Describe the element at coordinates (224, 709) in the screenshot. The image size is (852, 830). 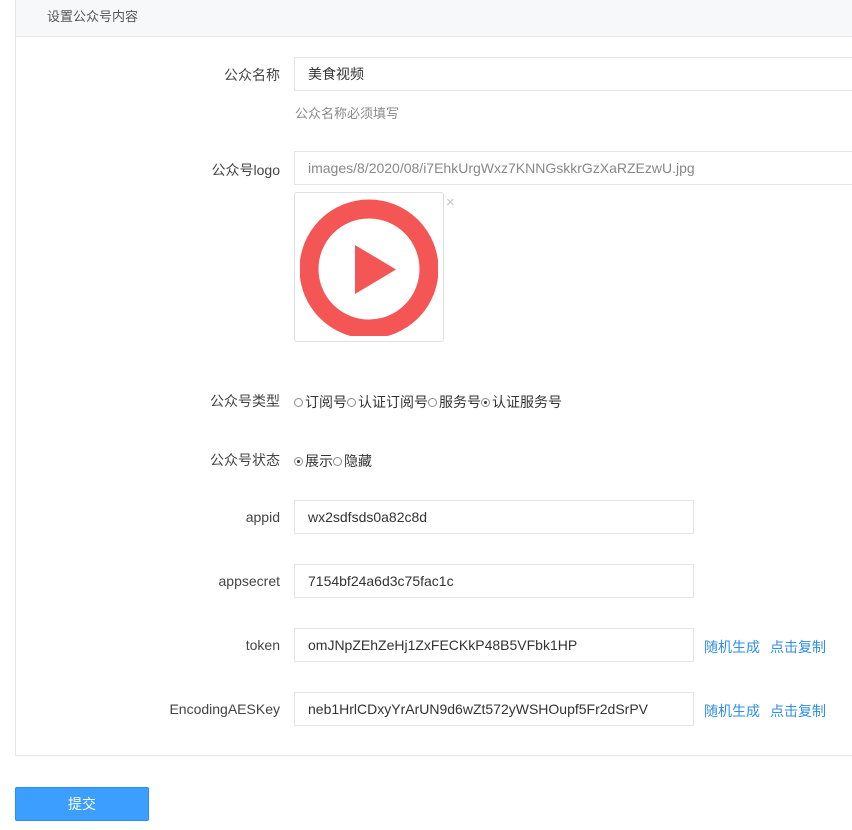
I see `aeskey-label: EncodingAESKey` at that location.